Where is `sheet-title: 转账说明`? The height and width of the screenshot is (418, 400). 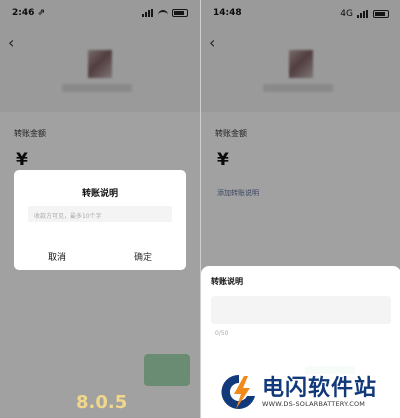 sheet-title: 转账说明 is located at coordinates (227, 281).